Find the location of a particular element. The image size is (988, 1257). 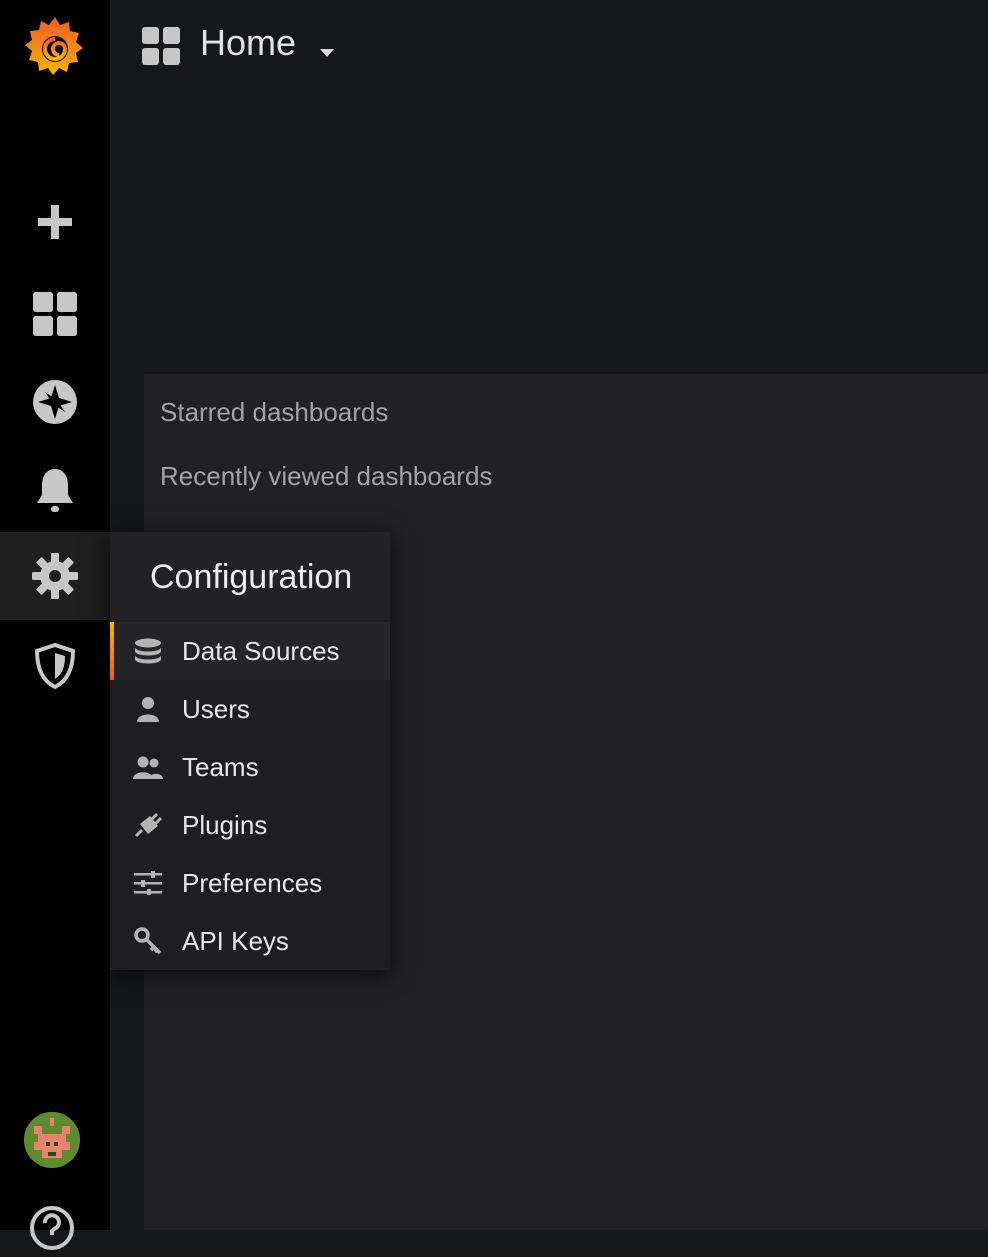

help-icon is located at coordinates (52, 1228).